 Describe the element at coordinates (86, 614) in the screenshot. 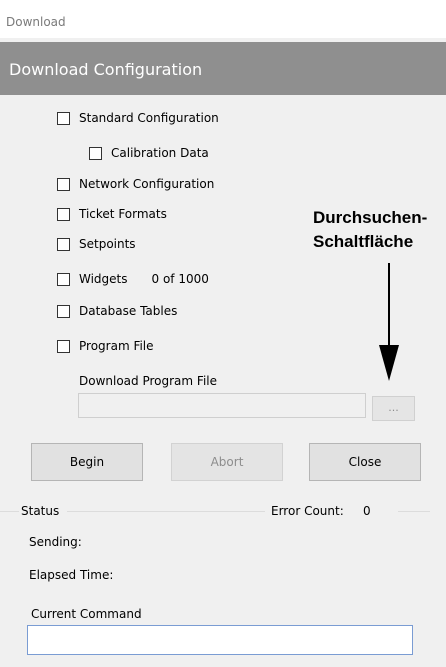

I see `current-command-label: Current Command` at that location.